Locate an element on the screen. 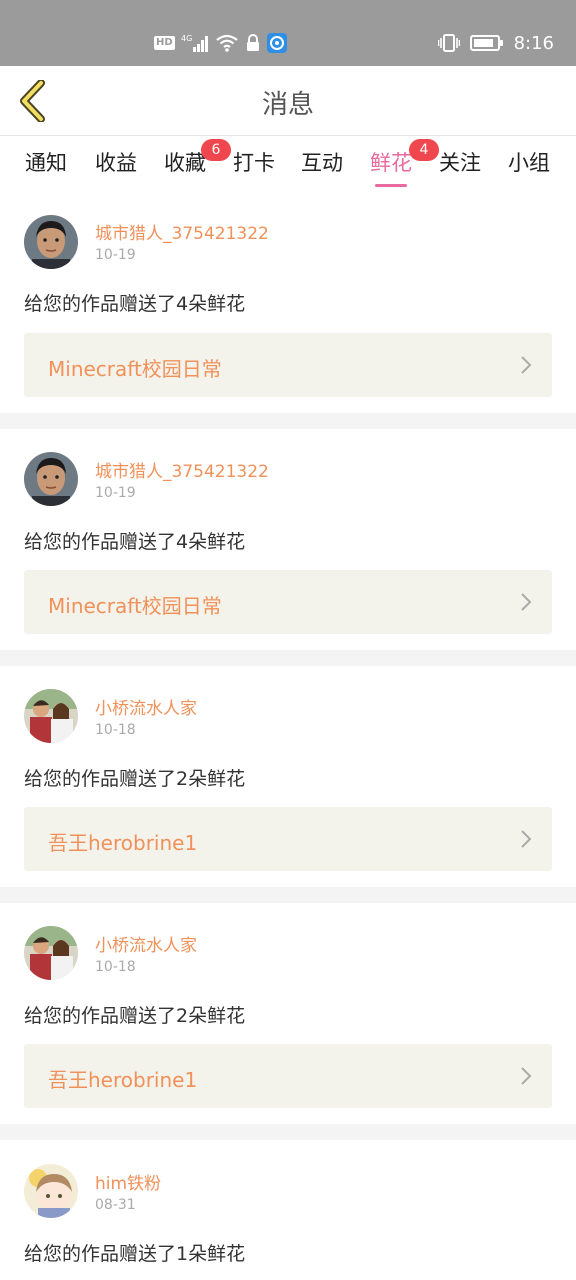 This screenshot has width=576, height=1280. tab-following: 关注 is located at coordinates (460, 167).